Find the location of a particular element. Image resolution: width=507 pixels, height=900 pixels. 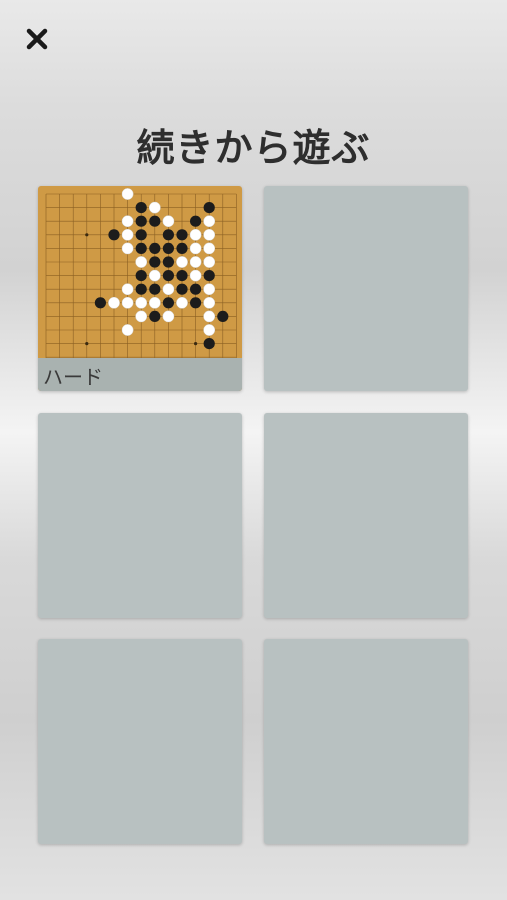

save-slot-1: ハード is located at coordinates (140, 288).